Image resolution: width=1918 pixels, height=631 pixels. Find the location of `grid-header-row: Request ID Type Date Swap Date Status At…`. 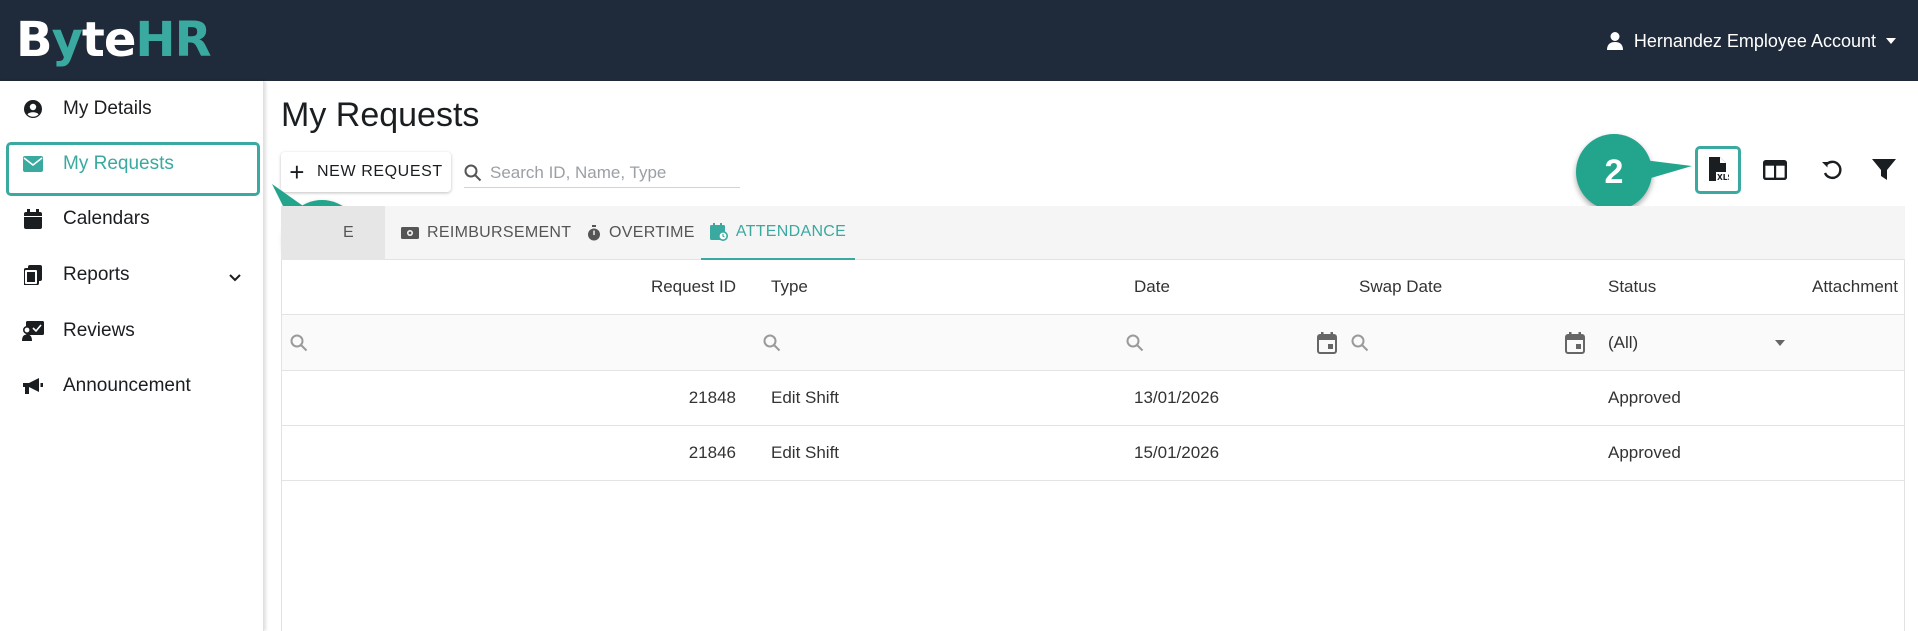

grid-header-row: Request ID Type Date Swap Date Status At… is located at coordinates (1093, 287).